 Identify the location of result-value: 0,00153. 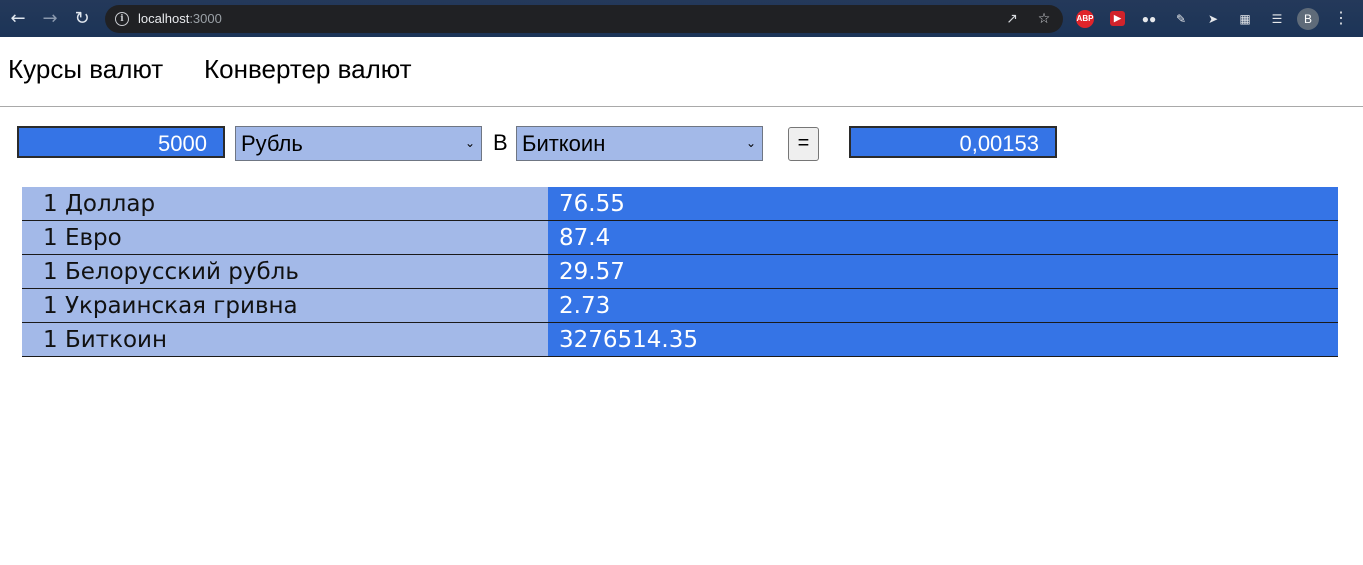
(999, 143).